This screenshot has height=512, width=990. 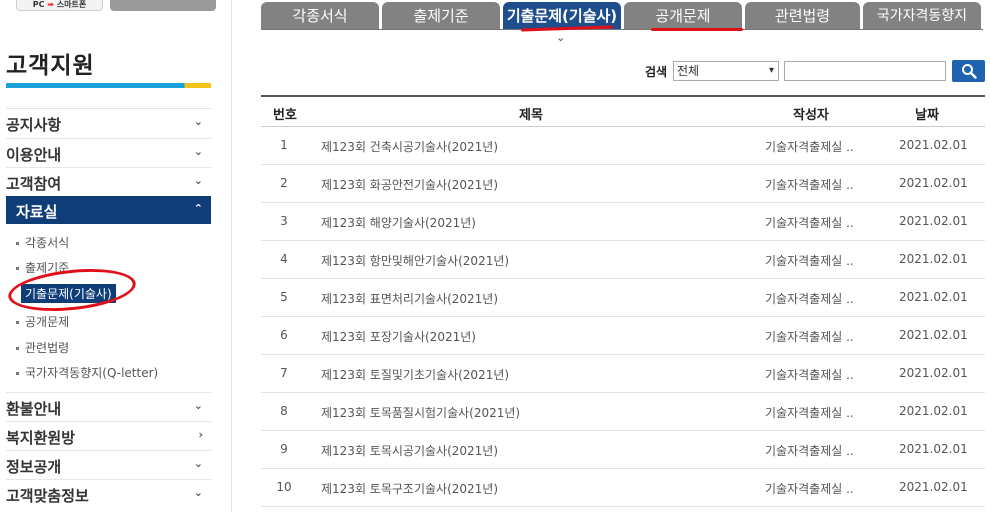 What do you see at coordinates (398, 336) in the screenshot?
I see `row-title: 제123회 포장기술사(2021년)` at bounding box center [398, 336].